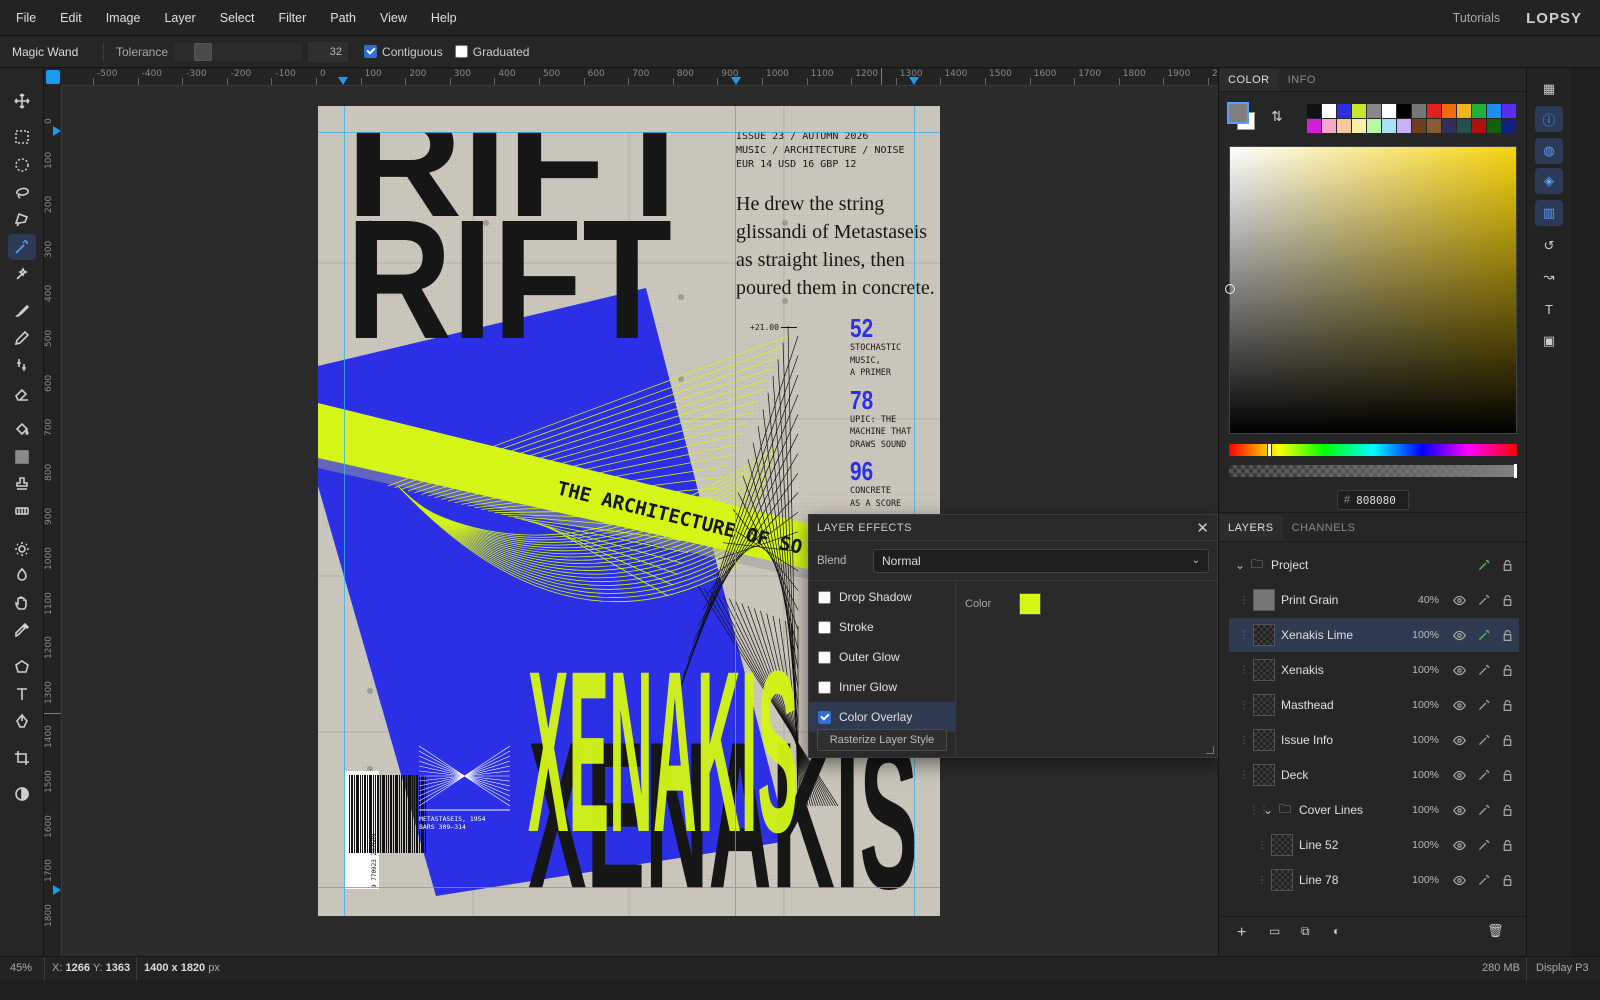 The height and width of the screenshot is (1000, 1600). I want to click on tab-channels: CHANNELS, so click(1324, 527).